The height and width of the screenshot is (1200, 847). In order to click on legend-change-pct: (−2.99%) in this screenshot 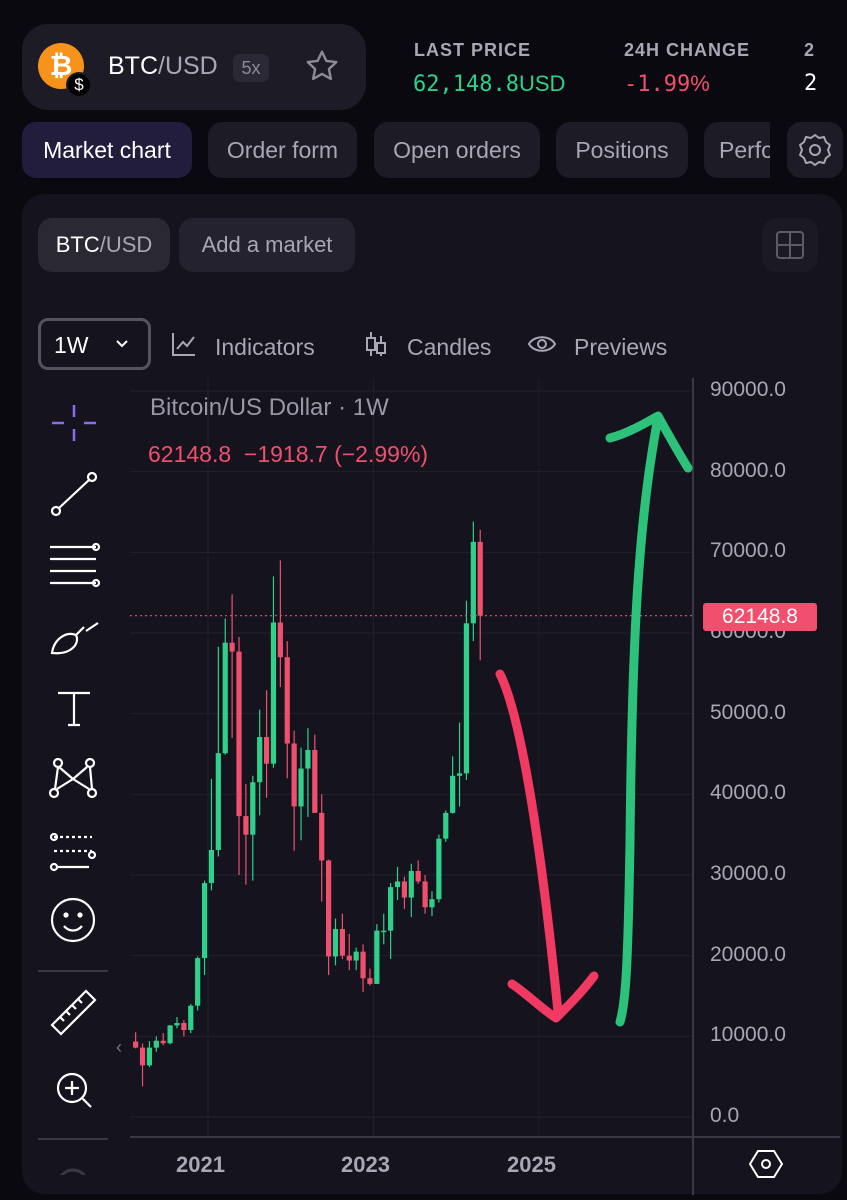, I will do `click(381, 454)`.